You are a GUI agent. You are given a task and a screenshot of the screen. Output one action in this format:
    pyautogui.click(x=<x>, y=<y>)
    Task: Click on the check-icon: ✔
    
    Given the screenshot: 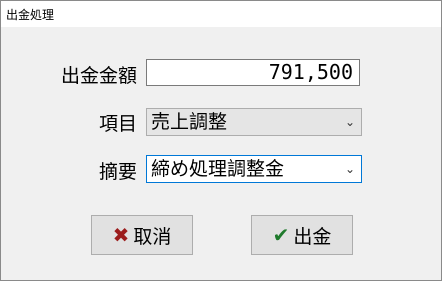 What is the action you would take?
    pyautogui.click(x=281, y=235)
    